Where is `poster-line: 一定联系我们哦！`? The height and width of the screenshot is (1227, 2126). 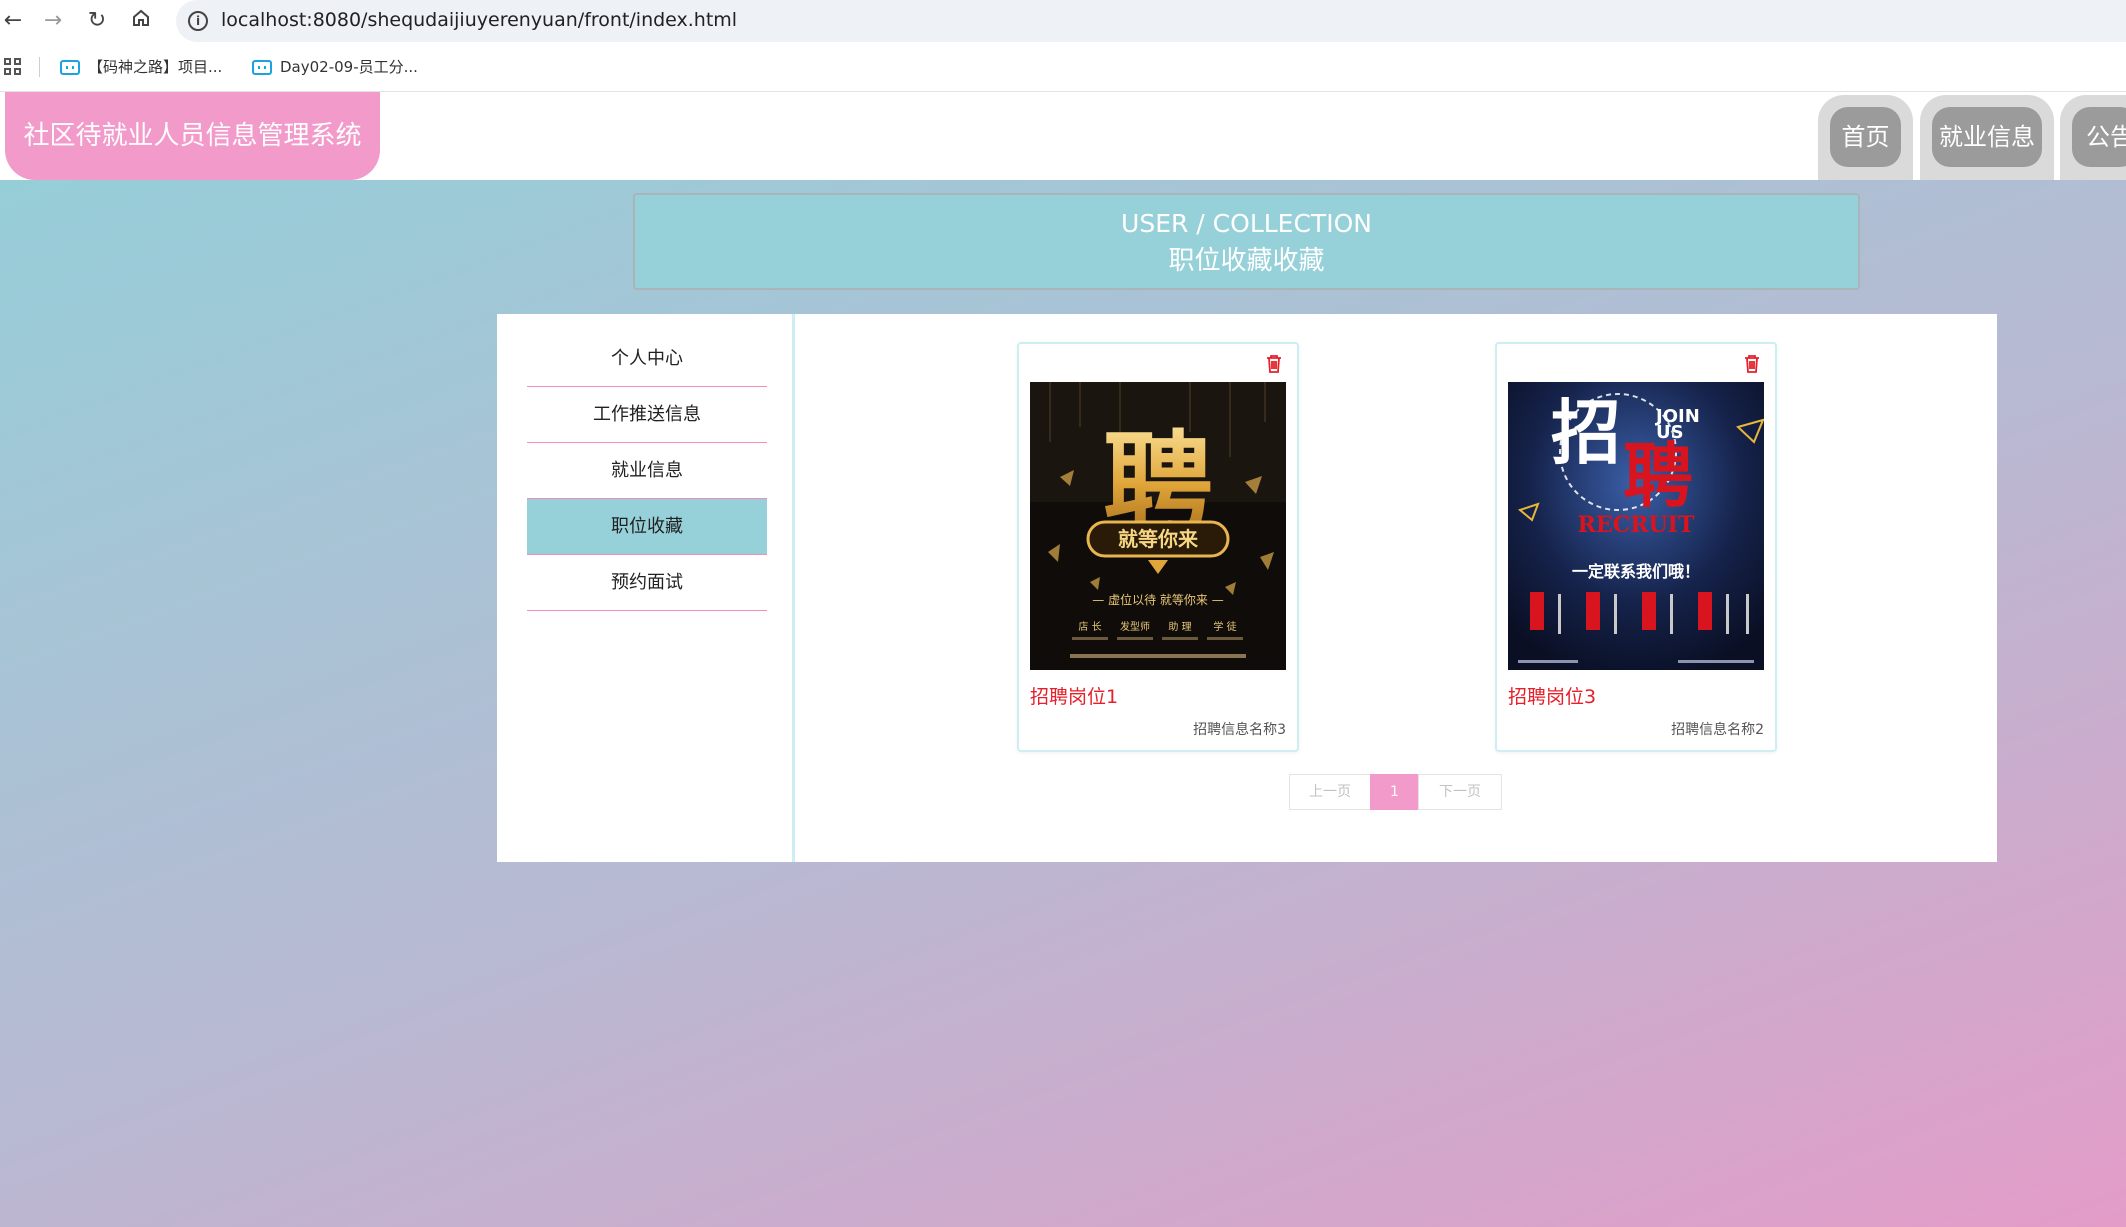
poster-line: 一定联系我们哦！ is located at coordinates (1636, 571).